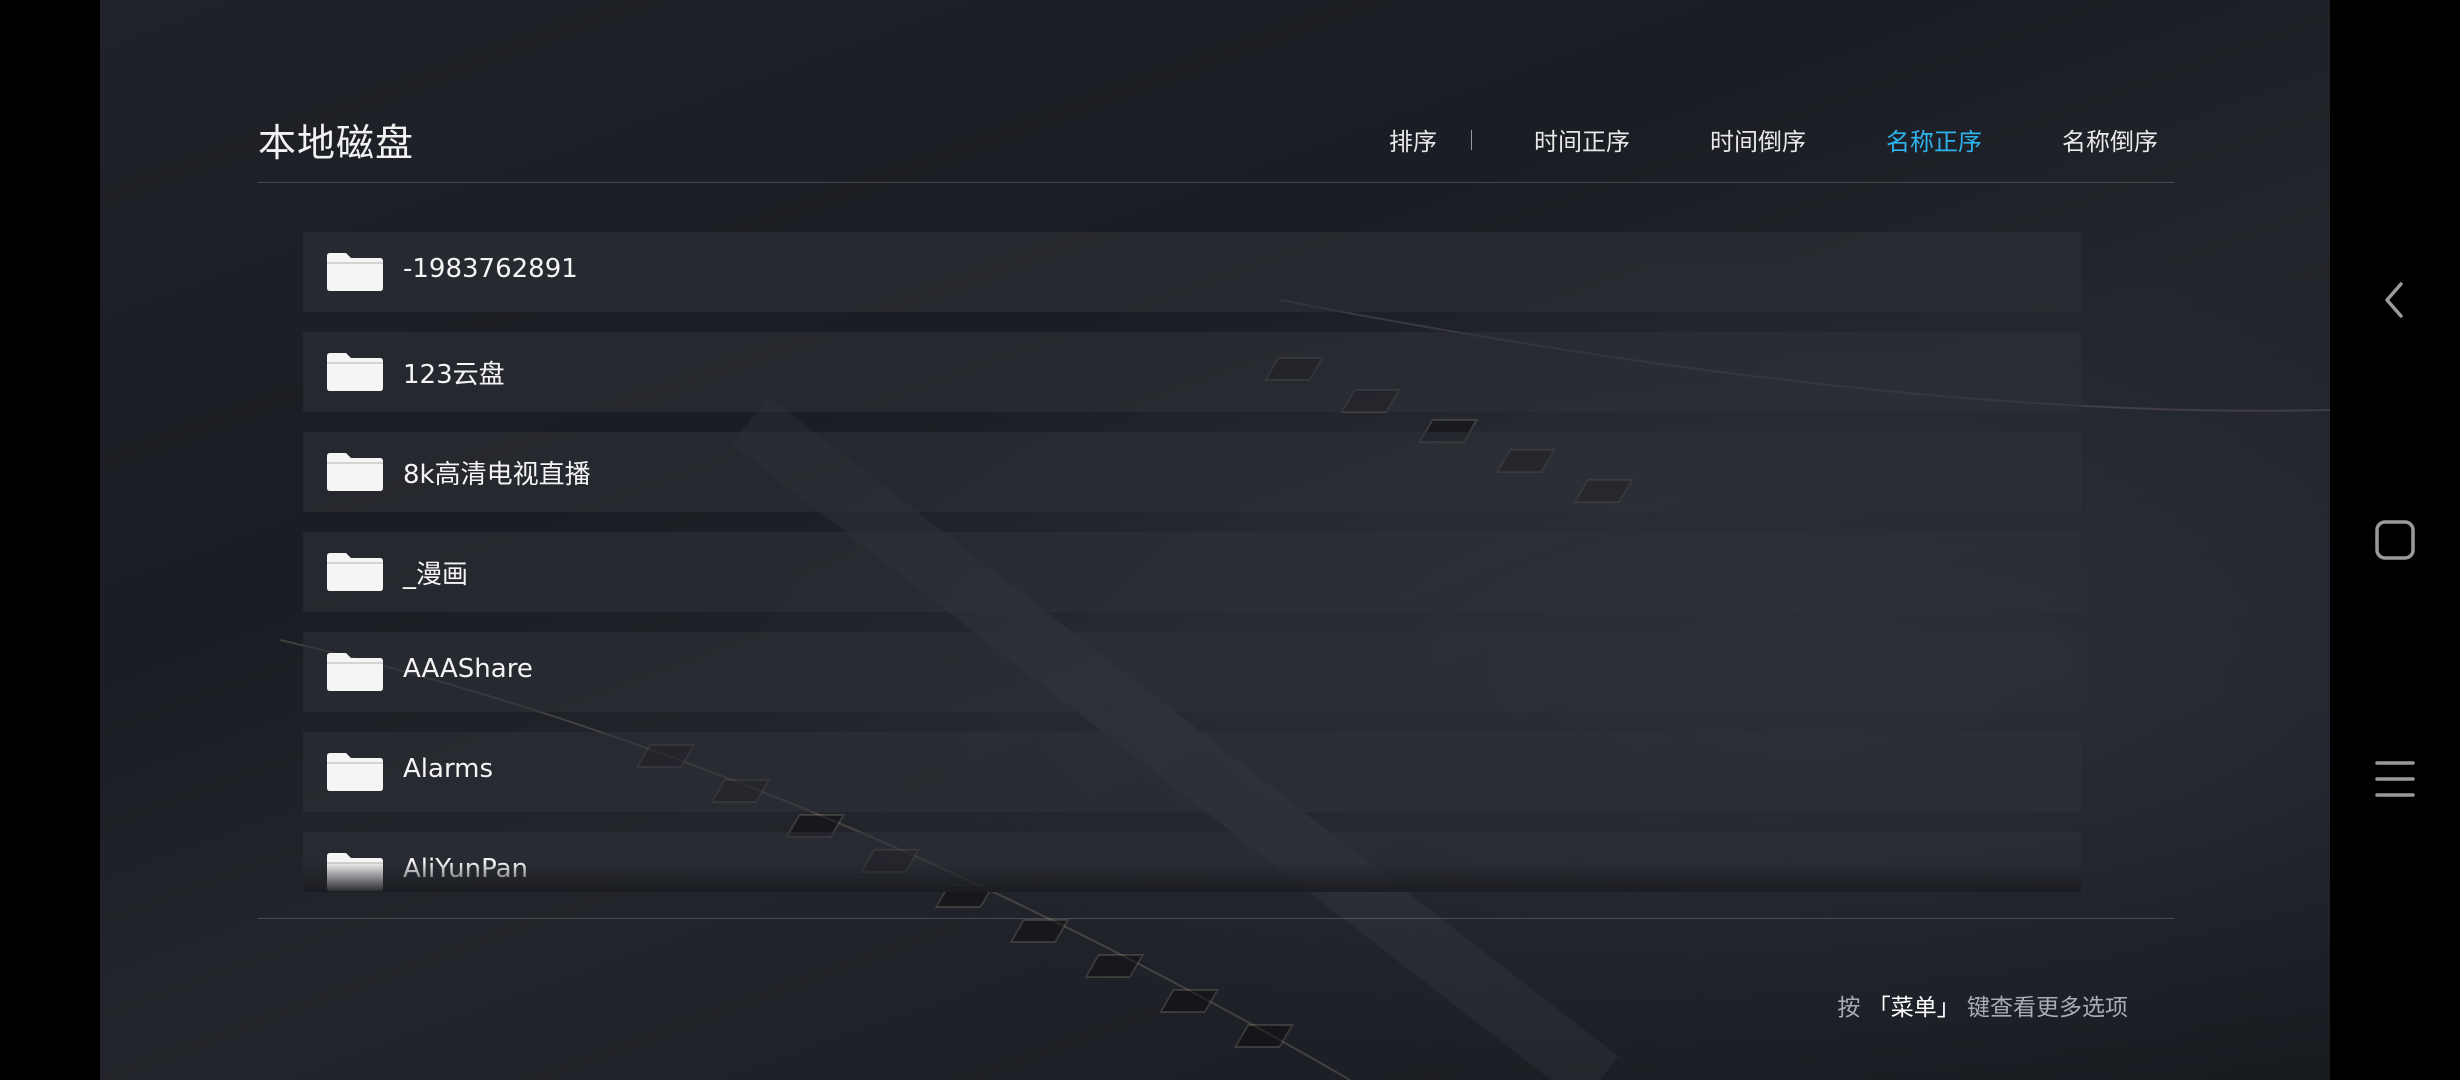 The image size is (2460, 1080). Describe the element at coordinates (1934, 139) in the screenshot. I see `sort-option-name-asc: 名称正序` at that location.